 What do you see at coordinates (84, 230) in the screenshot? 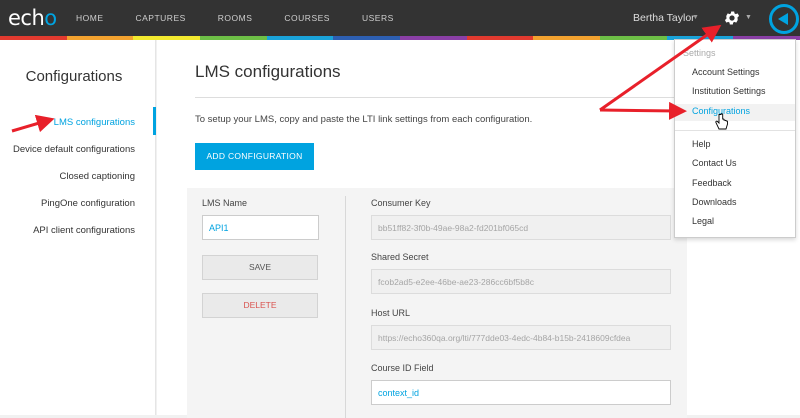
I see `sidebar-item-api-client-configurations: API client configurations` at bounding box center [84, 230].